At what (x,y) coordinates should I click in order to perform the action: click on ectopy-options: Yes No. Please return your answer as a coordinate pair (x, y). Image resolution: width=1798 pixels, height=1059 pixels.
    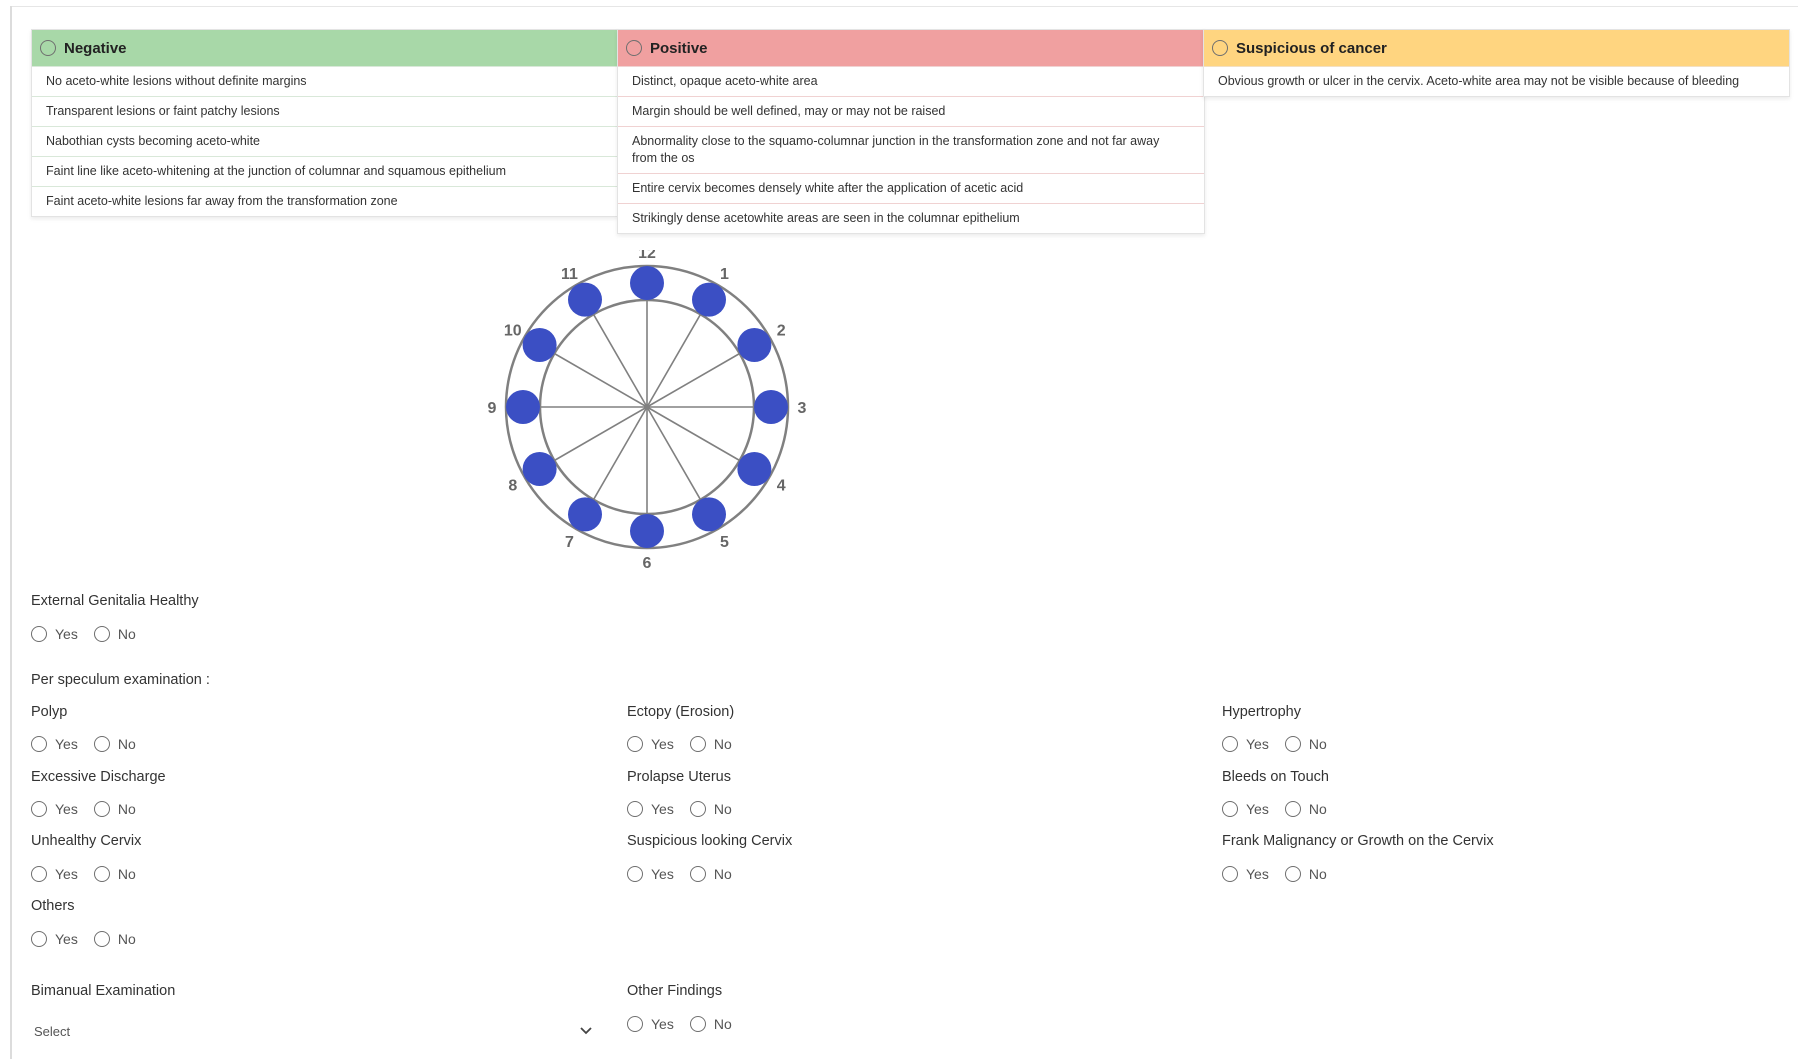
    Looking at the image, I should click on (687, 744).